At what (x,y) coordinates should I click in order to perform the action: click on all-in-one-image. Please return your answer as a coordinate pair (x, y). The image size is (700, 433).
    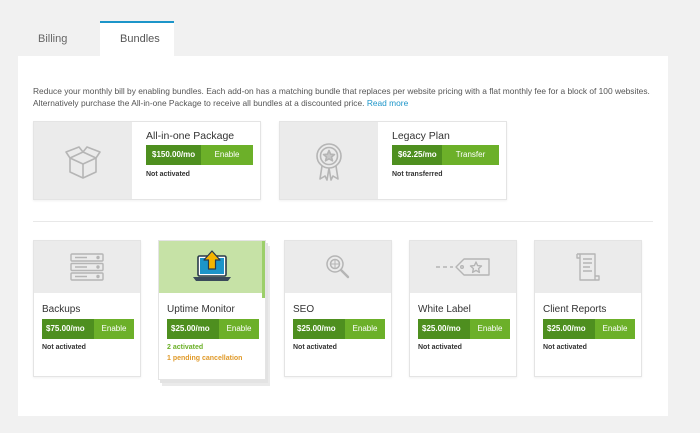
    Looking at the image, I should click on (83, 160).